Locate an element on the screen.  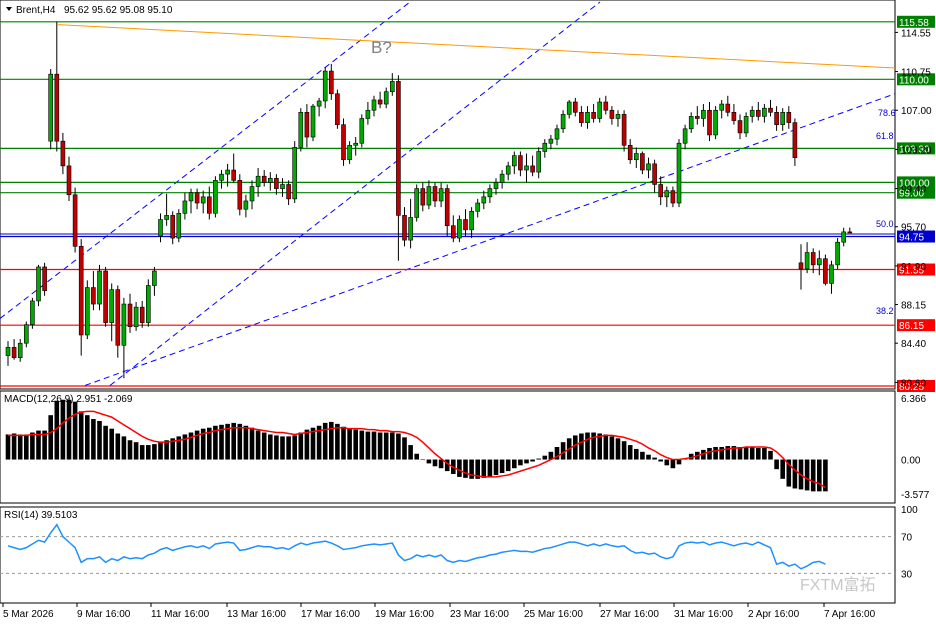
time-tick-label: 31 Mar 16:00 is located at coordinates (703, 614).